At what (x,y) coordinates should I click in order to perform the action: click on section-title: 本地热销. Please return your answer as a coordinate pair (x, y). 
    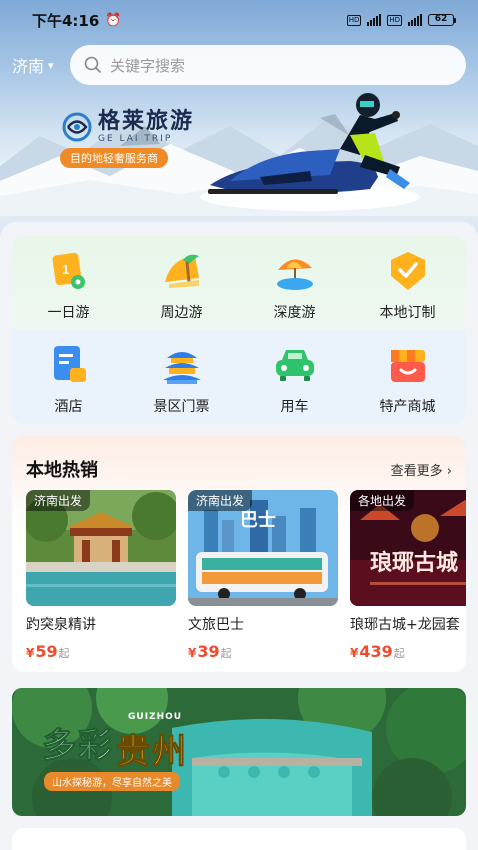
    Looking at the image, I should click on (62, 469).